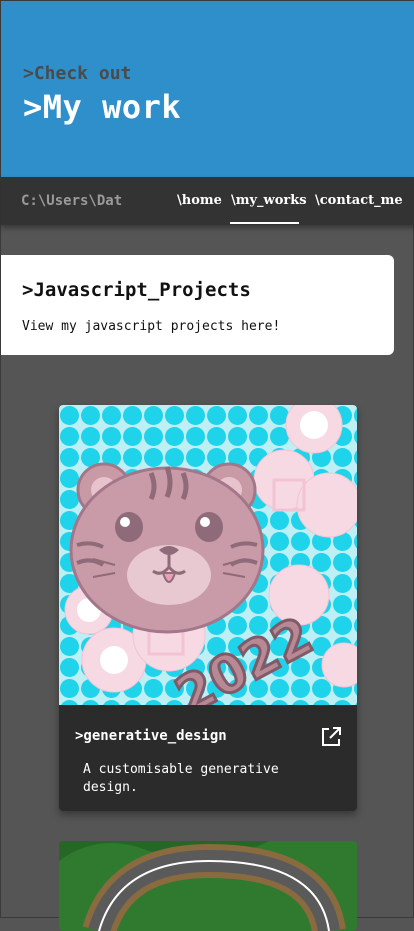 The image size is (414, 931). What do you see at coordinates (264, 223) in the screenshot?
I see `active-nav-indicator` at bounding box center [264, 223].